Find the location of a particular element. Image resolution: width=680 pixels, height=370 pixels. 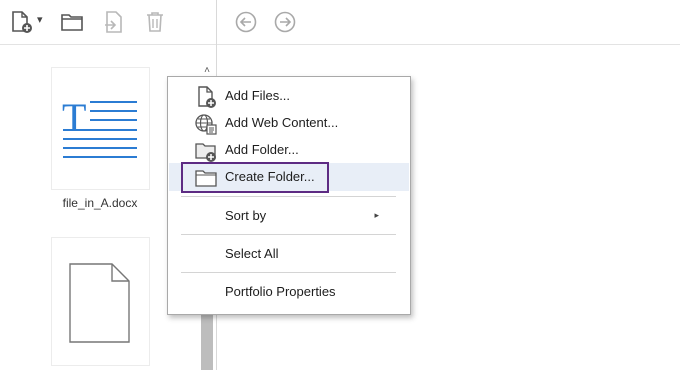

file-thumbnail-docx: T is located at coordinates (100, 128).